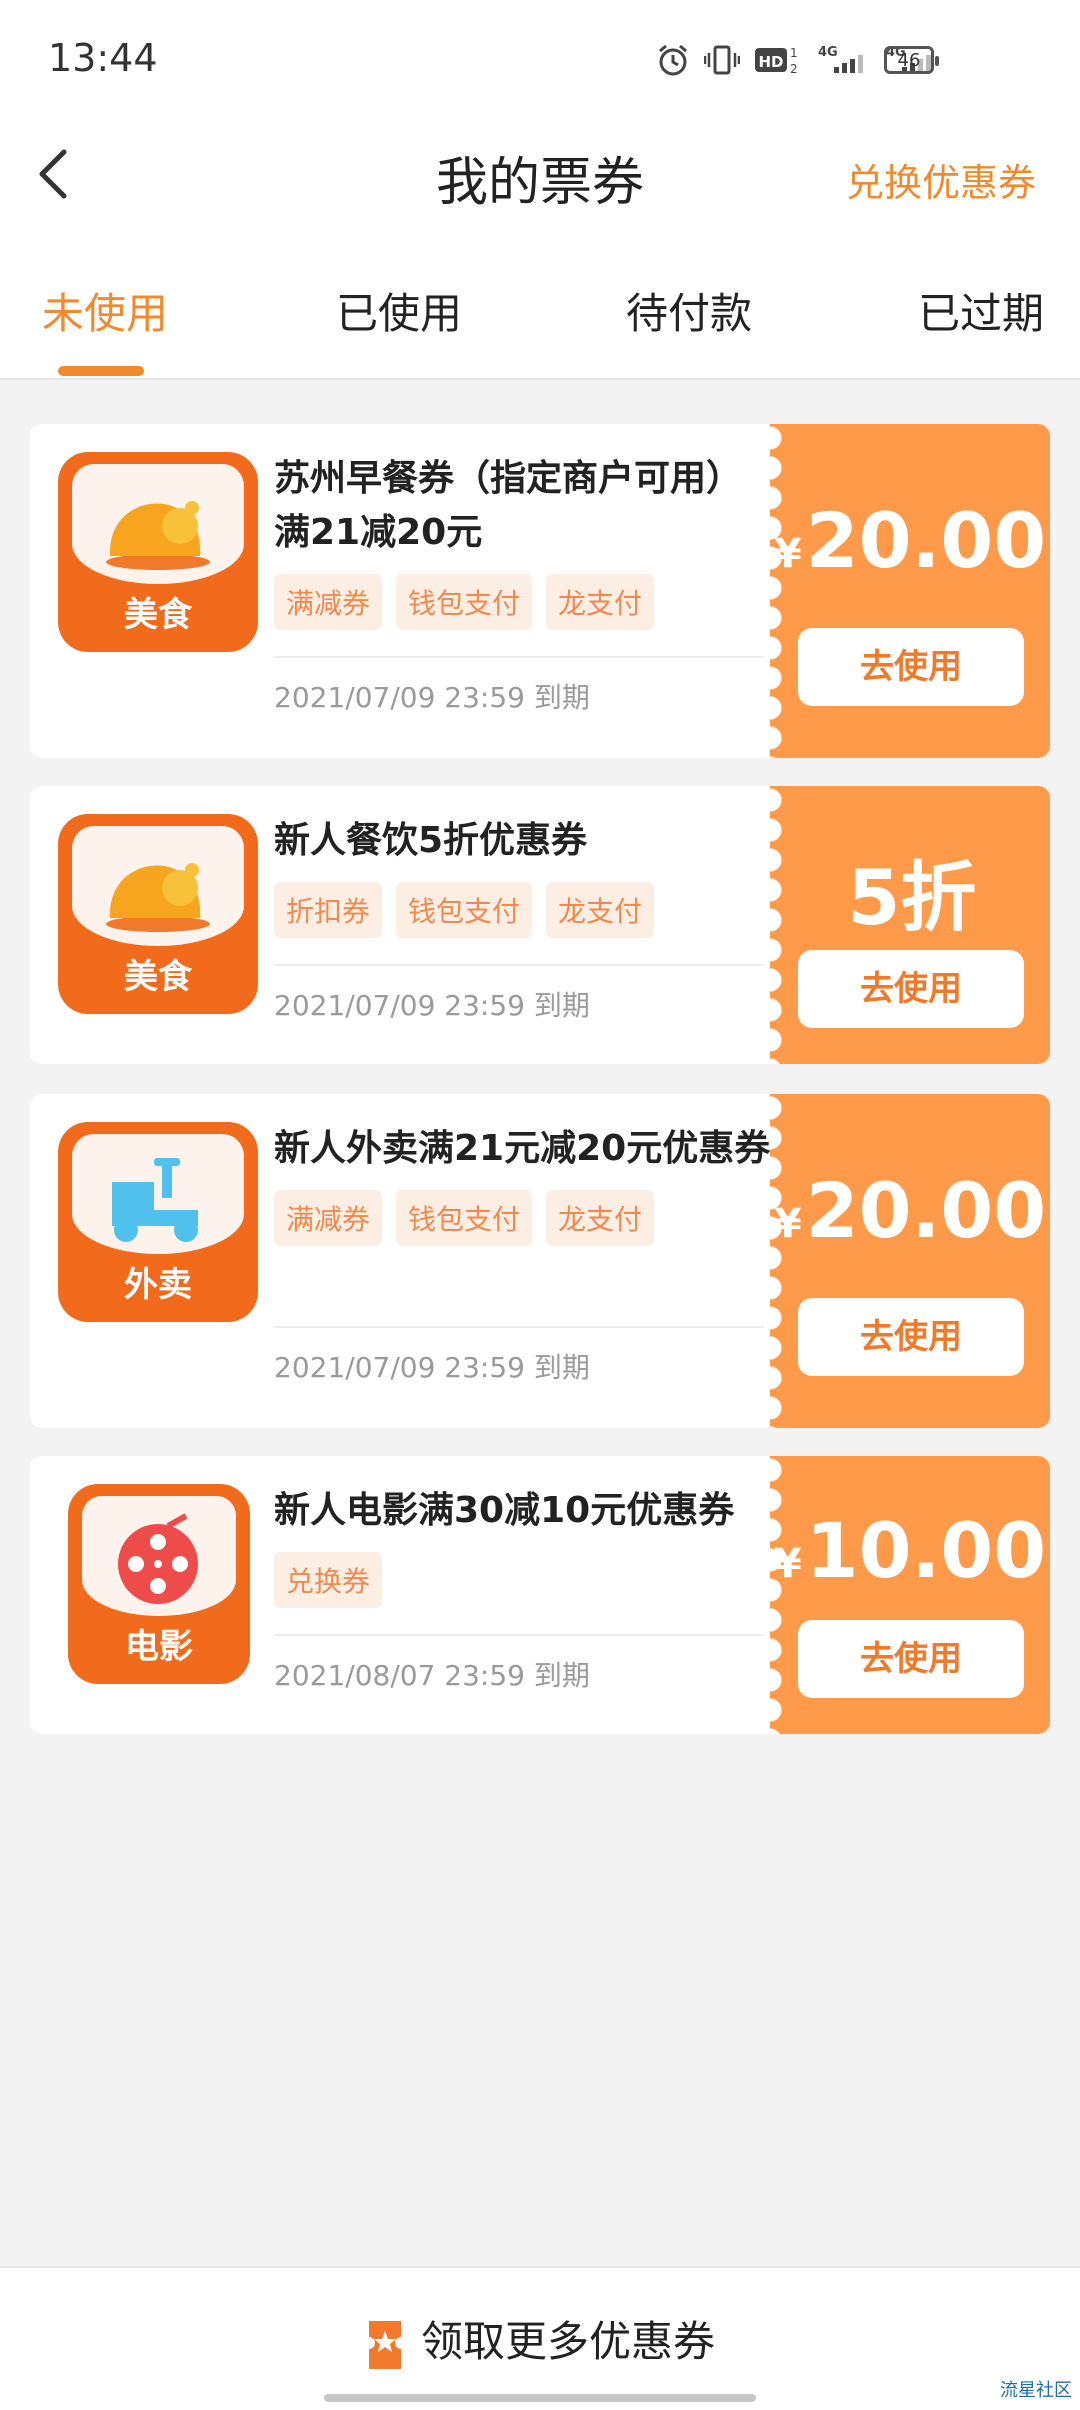  Describe the element at coordinates (432, 1675) in the screenshot. I see `coupon-expire: 2021/08/07 23:59 到期` at that location.